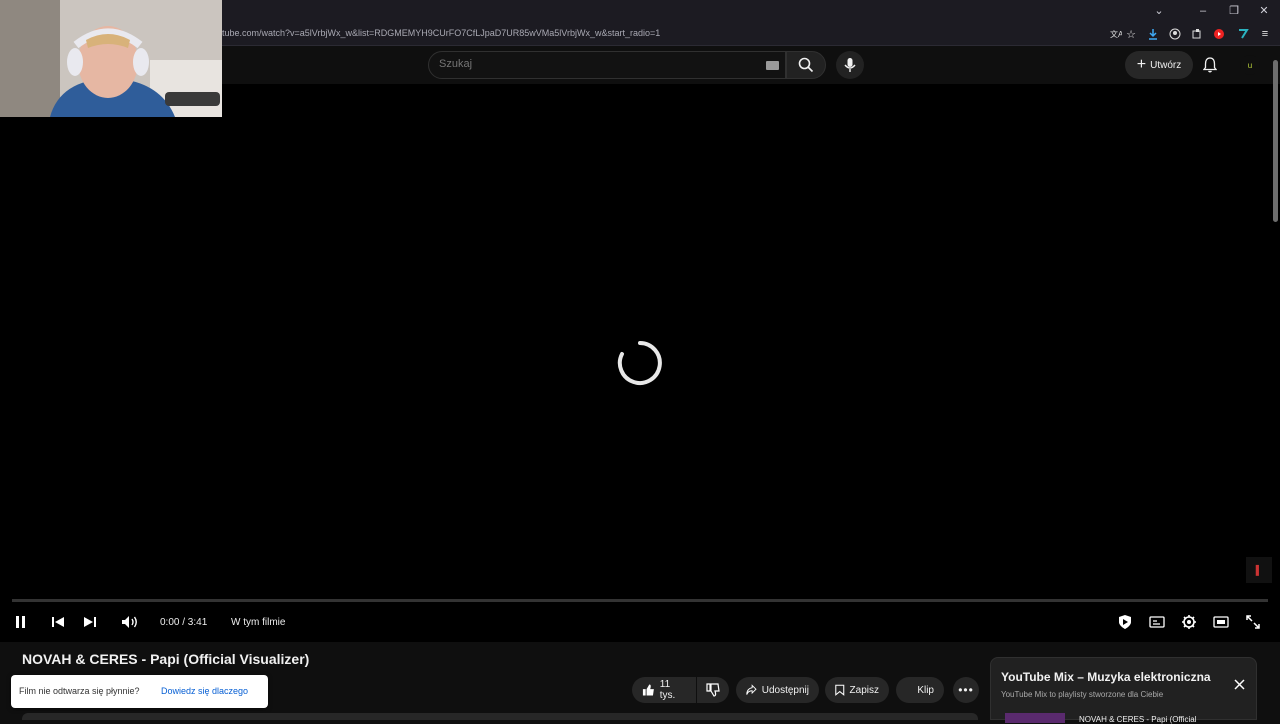 The image size is (1280, 724). I want to click on theater-mode-button, so click(1221, 622).